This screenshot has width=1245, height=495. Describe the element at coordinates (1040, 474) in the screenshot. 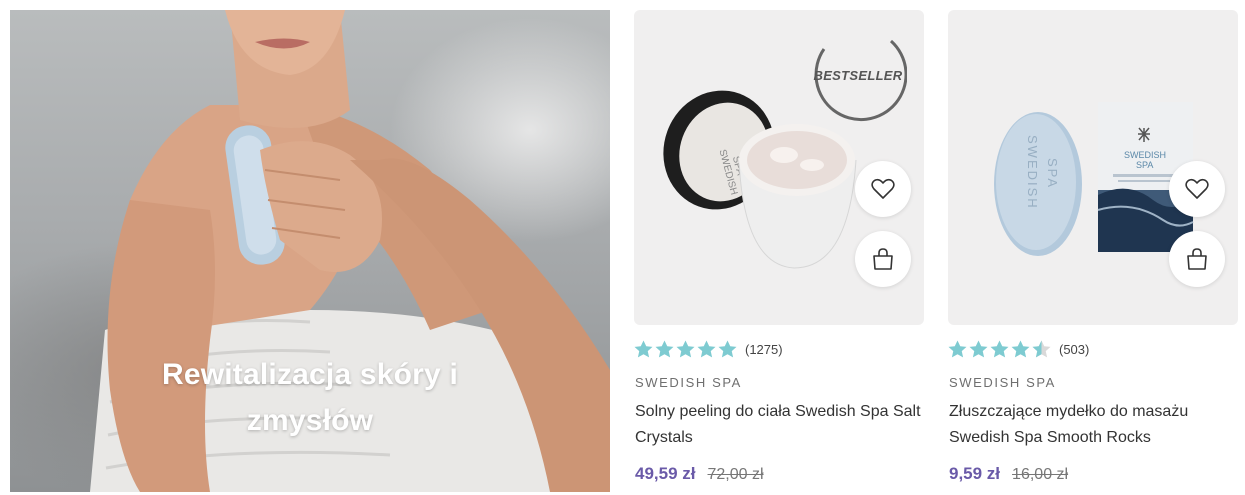

I see `old-price: 16,00 zł` at that location.